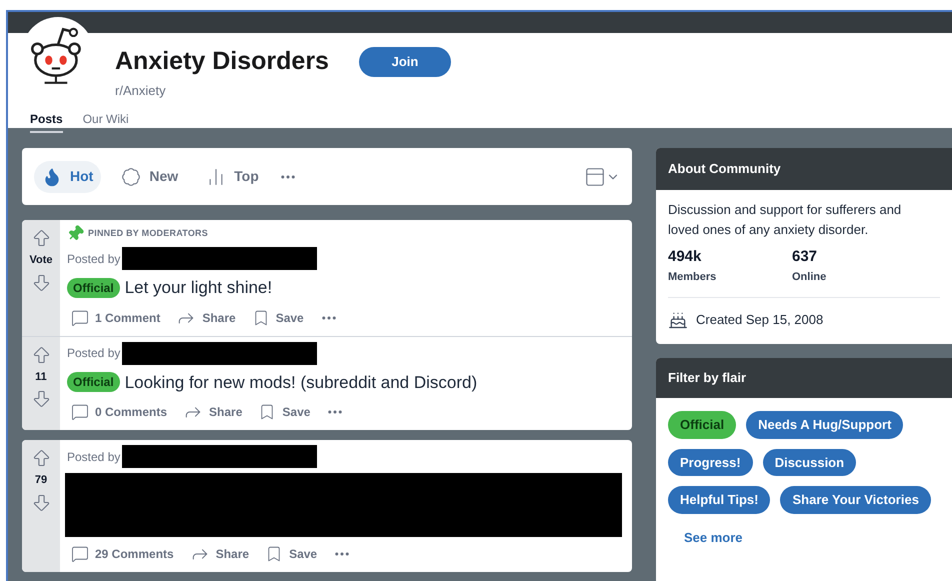 The image size is (952, 581). I want to click on comments-button: 29 Comments, so click(122, 554).